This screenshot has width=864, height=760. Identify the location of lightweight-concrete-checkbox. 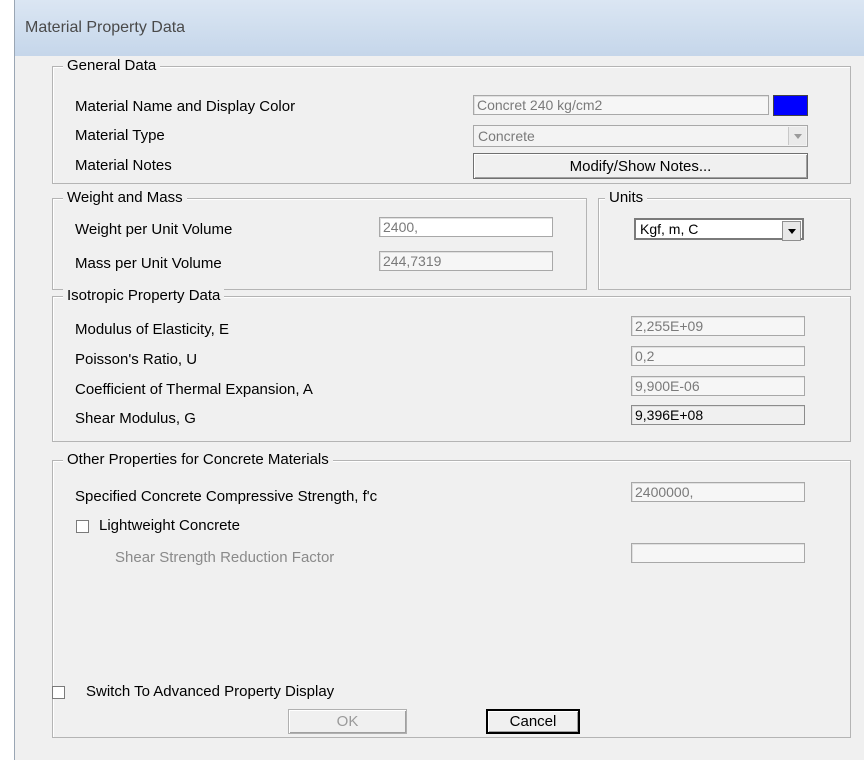
(82, 526).